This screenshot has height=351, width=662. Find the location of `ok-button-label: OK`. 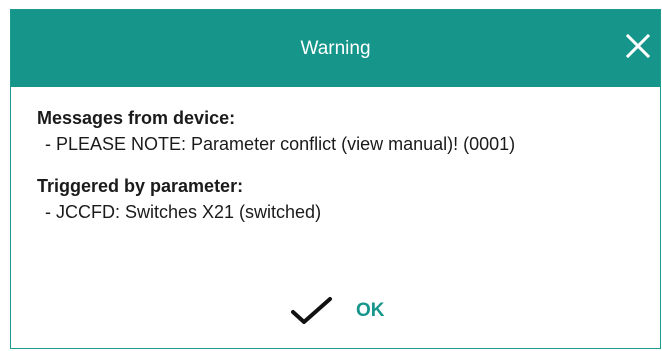

ok-button-label: OK is located at coordinates (370, 310).